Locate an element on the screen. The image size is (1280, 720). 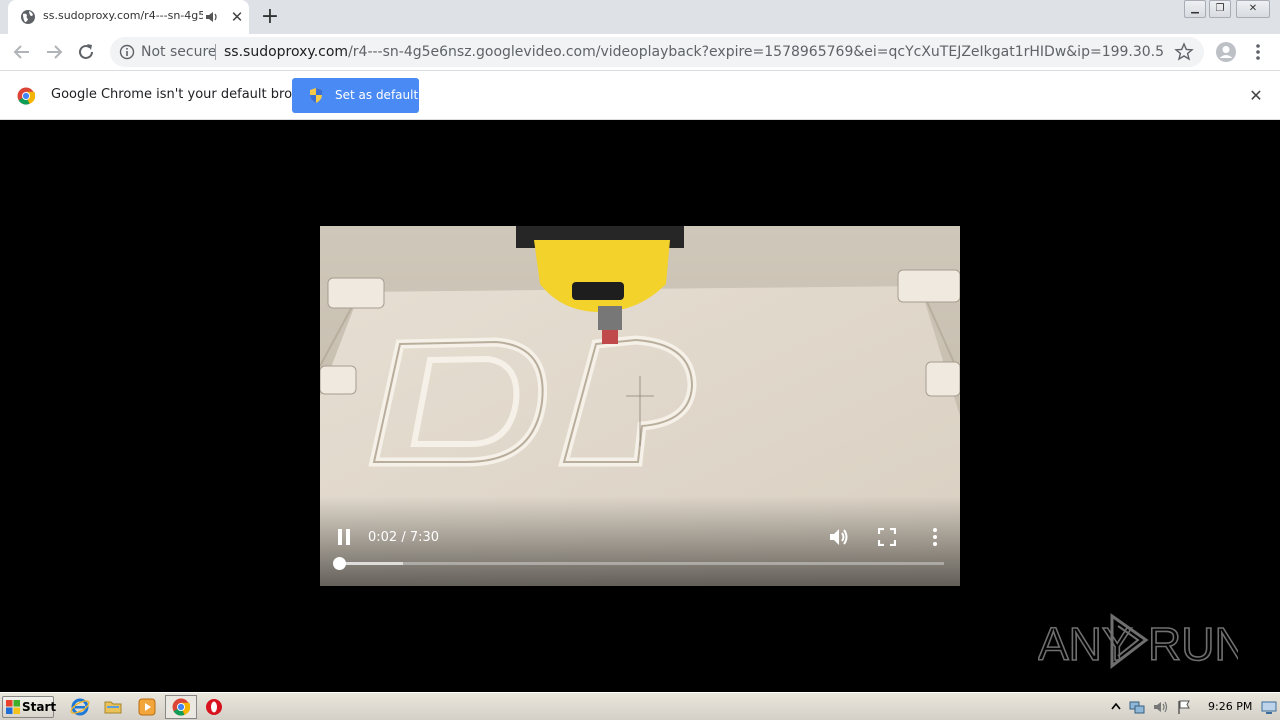
set-as-default-label: Set as default is located at coordinates (377, 95).